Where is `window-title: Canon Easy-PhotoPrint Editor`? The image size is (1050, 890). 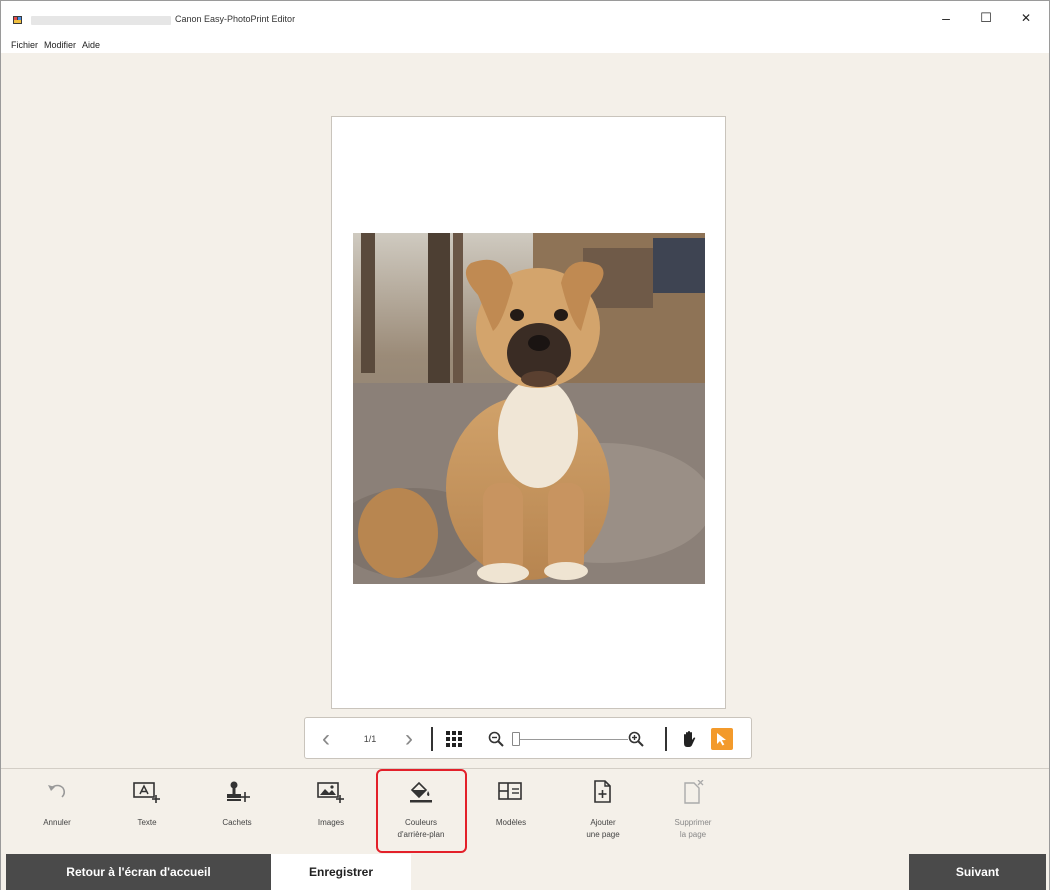
window-title: Canon Easy-PhotoPrint Editor is located at coordinates (235, 19).